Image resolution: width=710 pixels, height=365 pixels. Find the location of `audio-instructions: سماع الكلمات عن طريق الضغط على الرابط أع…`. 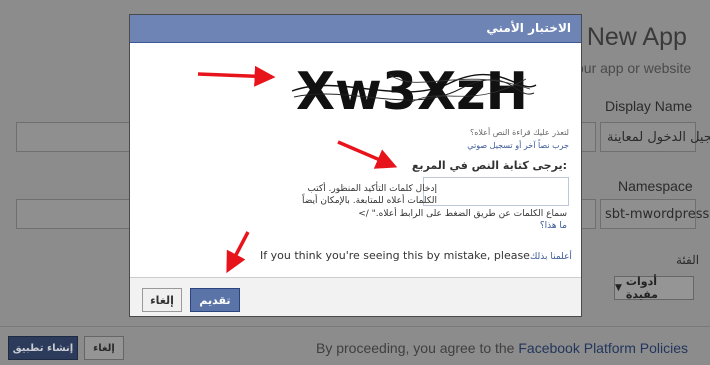

audio-instructions: سماع الكلمات عن طريق الضغط على الرابط أع… is located at coordinates (462, 214).